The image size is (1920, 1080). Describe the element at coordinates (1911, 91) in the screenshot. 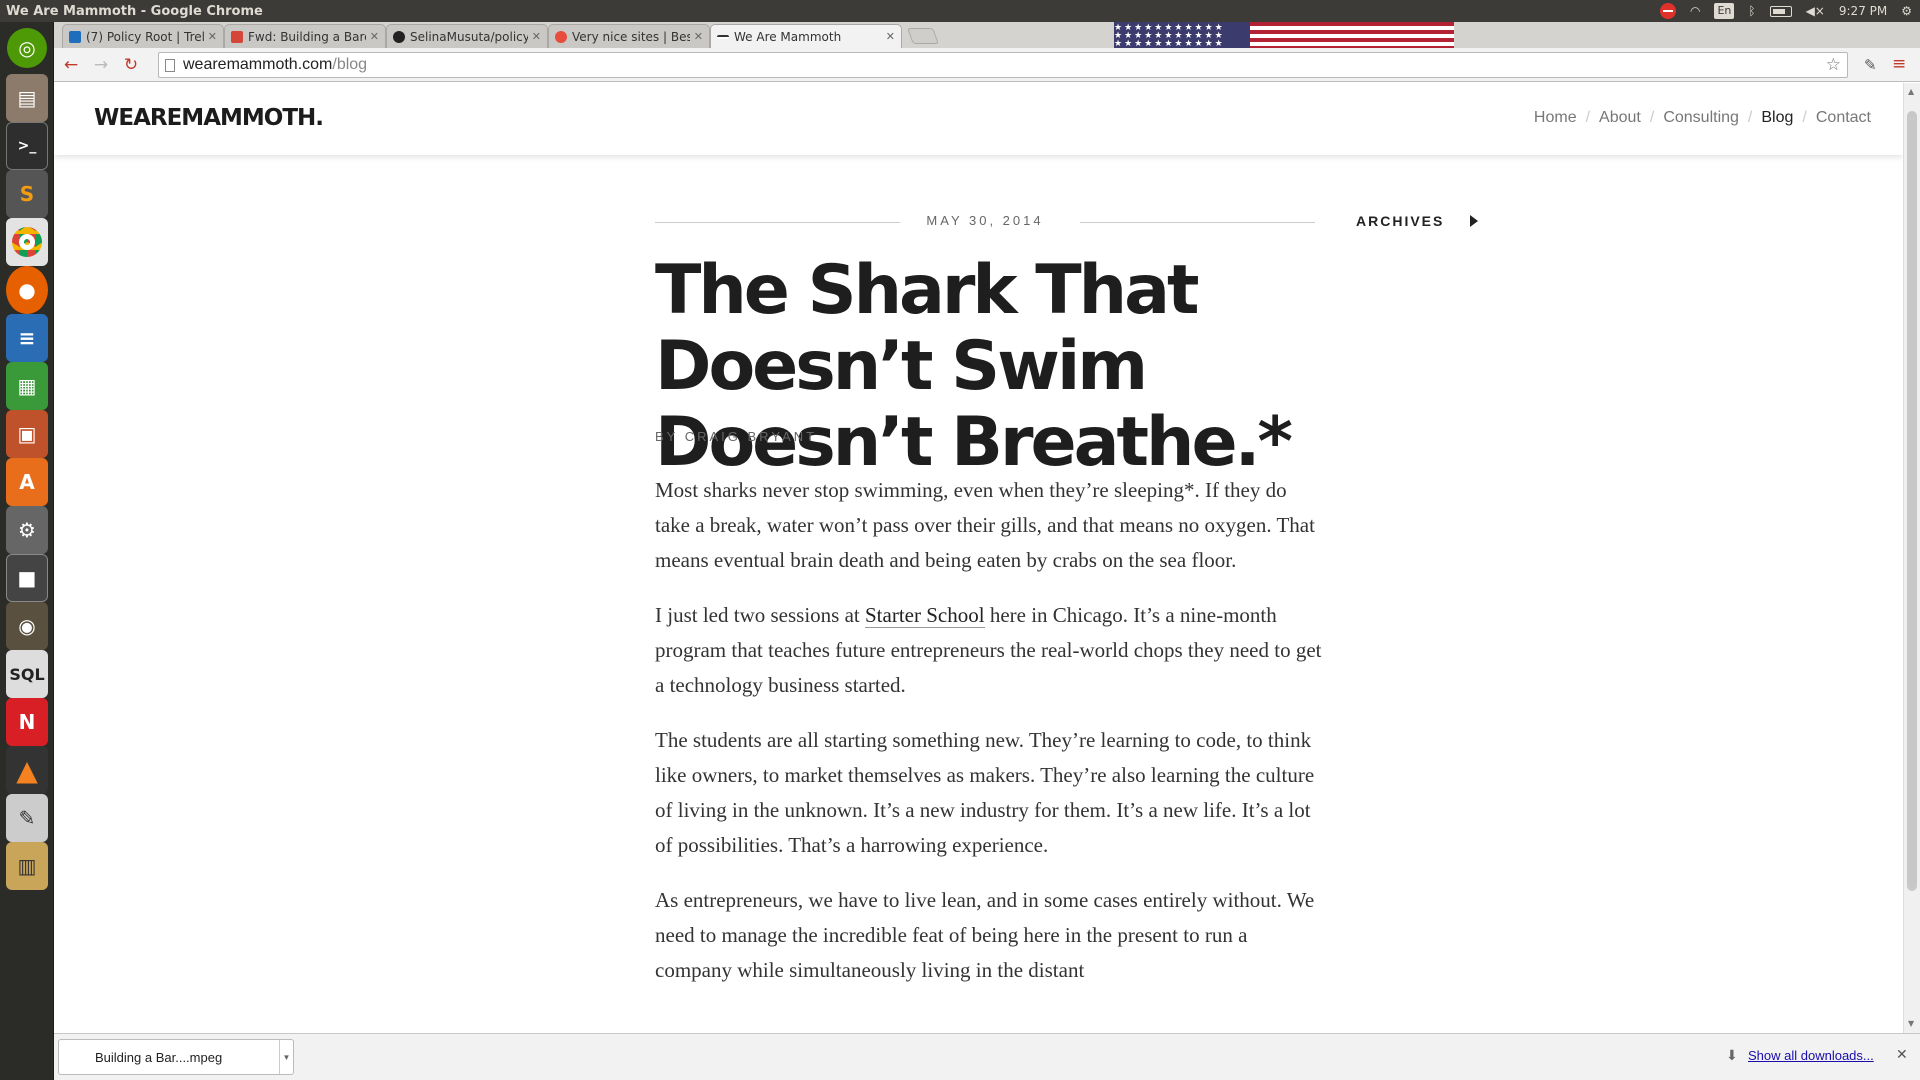

I see `scroll-up-icon: ▲` at that location.